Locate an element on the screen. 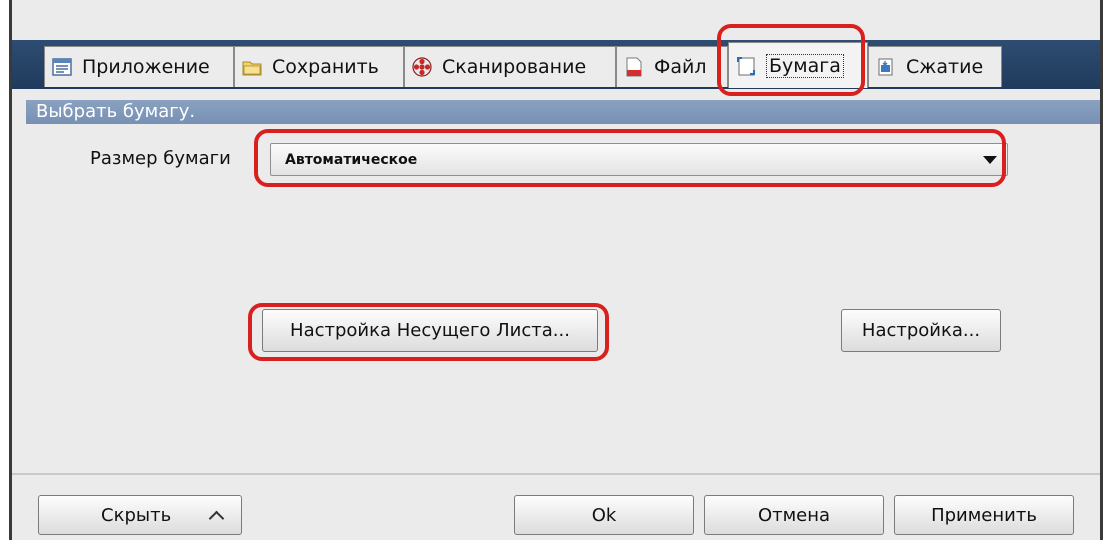  cancel-label: Отмена is located at coordinates (794, 515).